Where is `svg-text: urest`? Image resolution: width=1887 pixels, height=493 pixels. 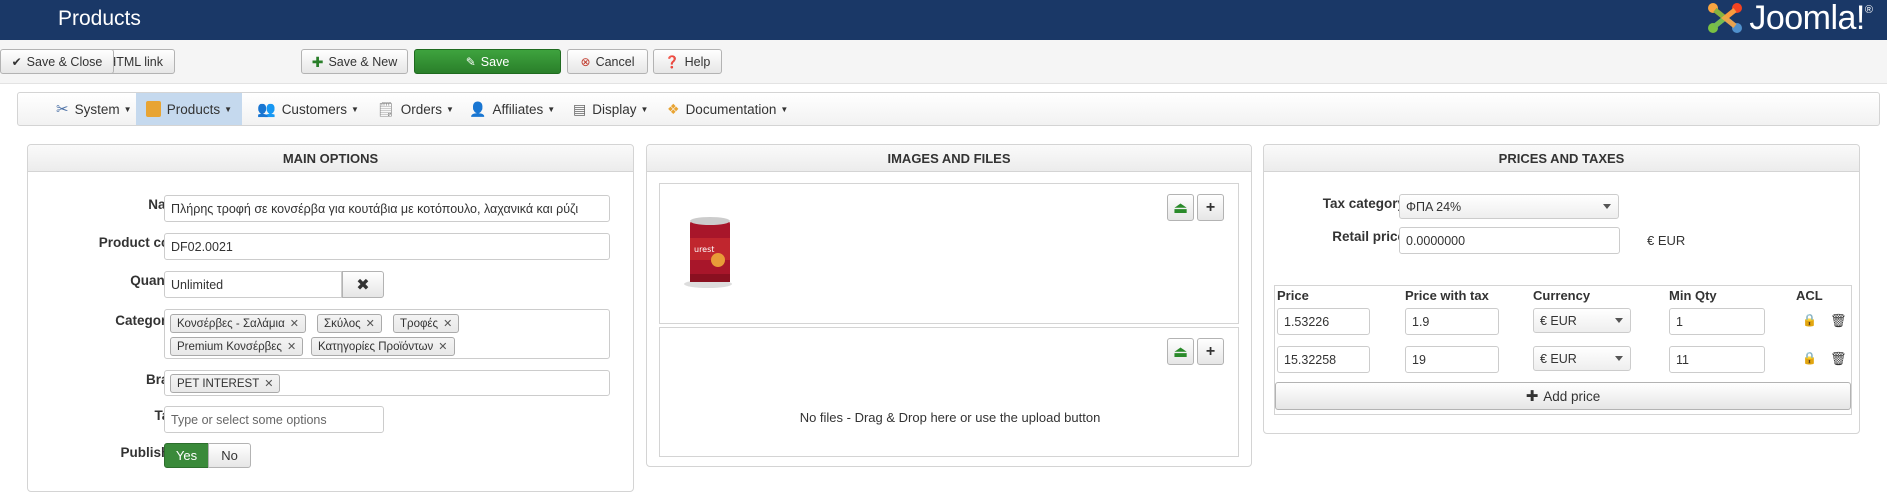 svg-text: urest is located at coordinates (704, 249).